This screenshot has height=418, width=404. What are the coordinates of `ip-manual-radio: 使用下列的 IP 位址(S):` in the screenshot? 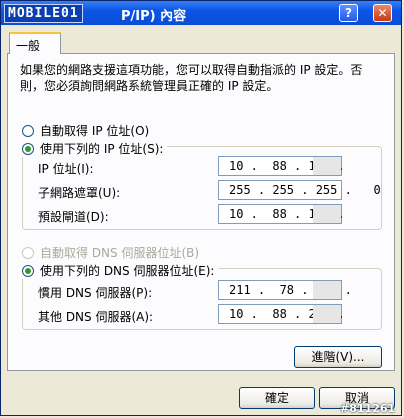 It's located at (95, 148).